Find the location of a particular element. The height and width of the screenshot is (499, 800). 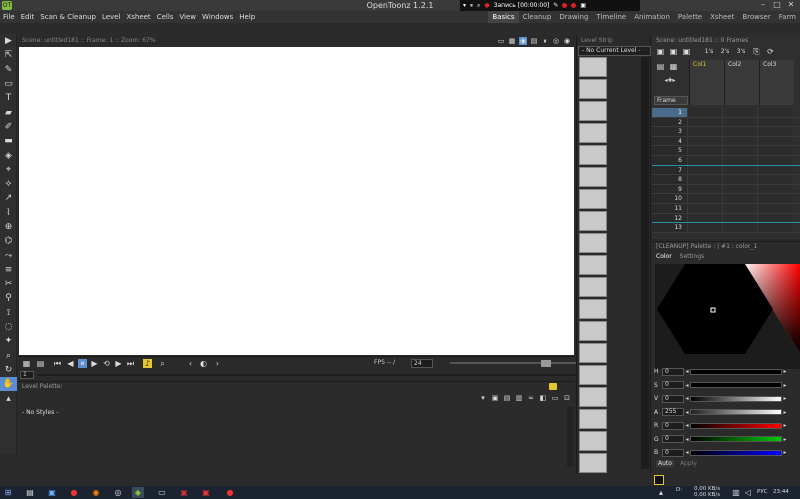

hook-tool-icon: ◌ is located at coordinates (8, 327).